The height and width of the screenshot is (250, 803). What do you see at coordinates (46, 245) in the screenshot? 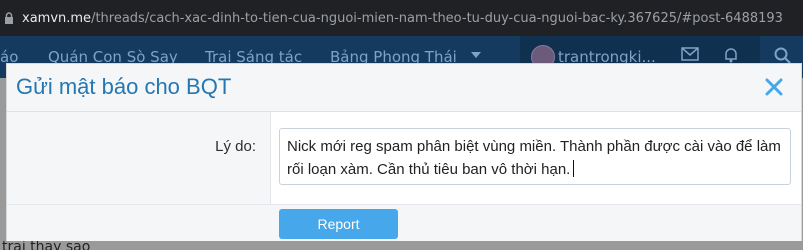
I see `background-post-text: trai thay sao` at bounding box center [46, 245].